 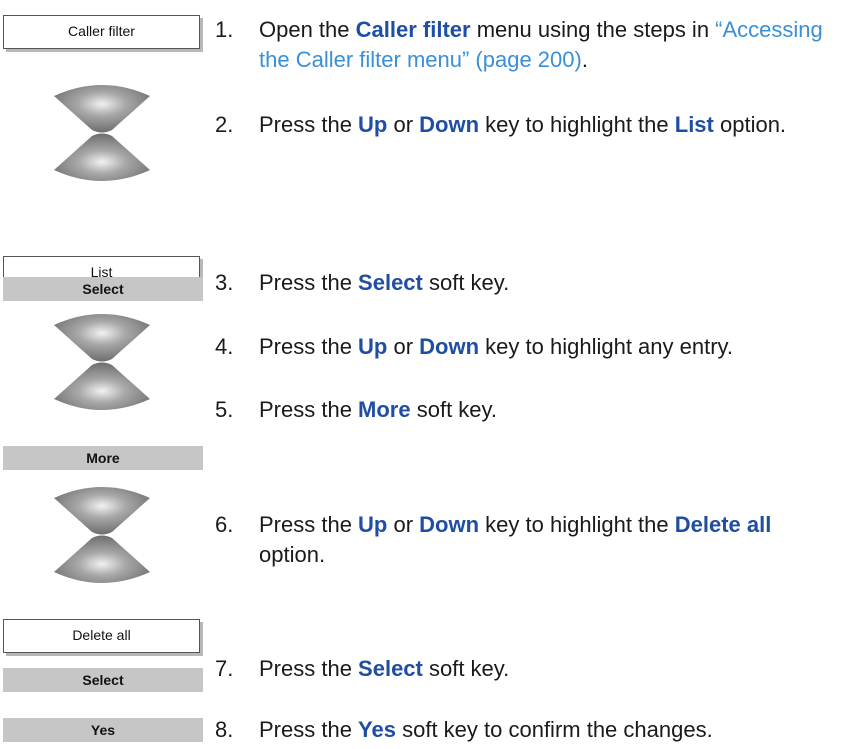 What do you see at coordinates (224, 29) in the screenshot?
I see `step-number: 1.` at bounding box center [224, 29].